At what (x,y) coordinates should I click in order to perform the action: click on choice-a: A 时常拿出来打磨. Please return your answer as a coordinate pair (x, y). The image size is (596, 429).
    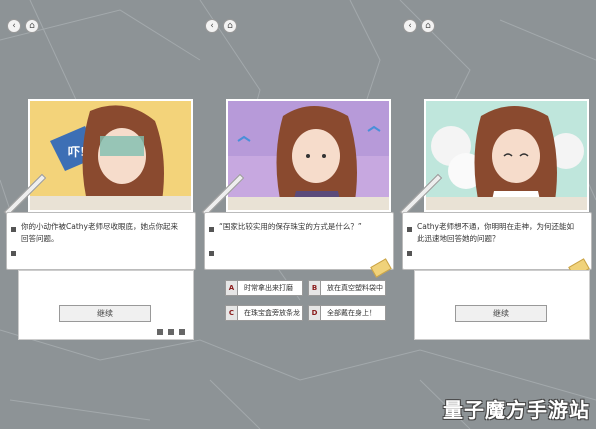
    Looking at the image, I should click on (264, 288).